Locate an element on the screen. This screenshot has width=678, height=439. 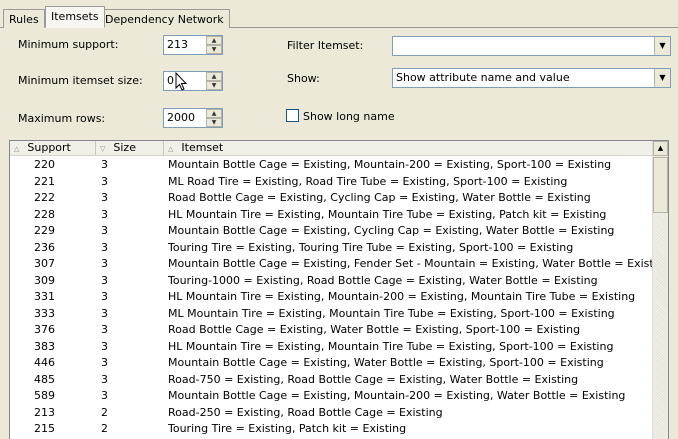
support-cell: 309 is located at coordinates (44, 280).